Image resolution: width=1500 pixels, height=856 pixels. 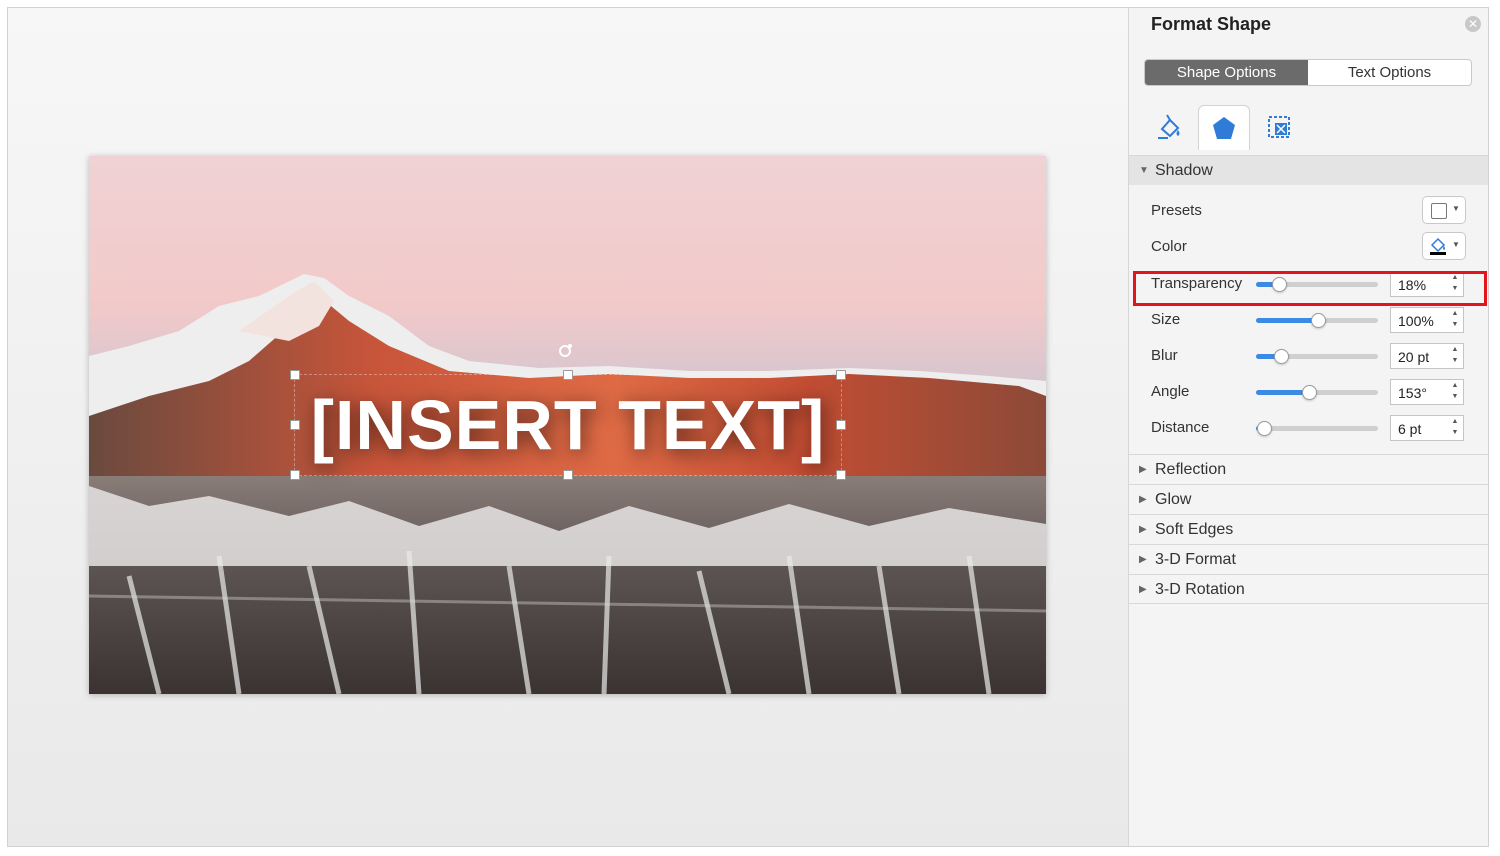 I want to click on paint-bucket-icon, so click(x=1438, y=246).